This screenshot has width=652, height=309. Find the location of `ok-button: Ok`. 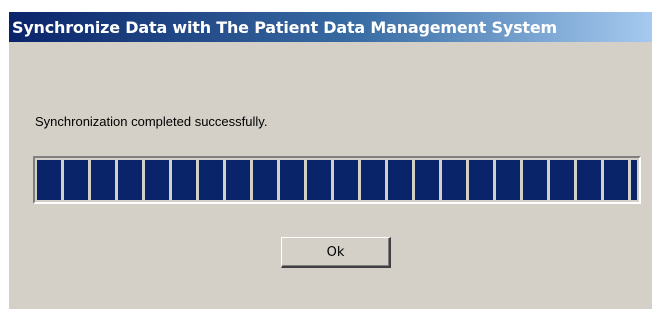

ok-button: Ok is located at coordinates (336, 252).